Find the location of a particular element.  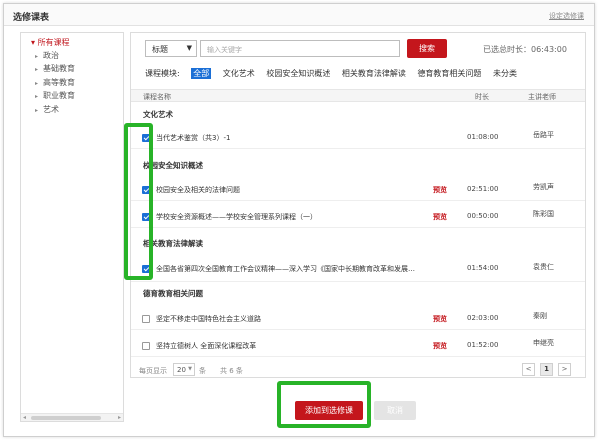

add-to-elective-button: 添加到选修课 is located at coordinates (329, 410).